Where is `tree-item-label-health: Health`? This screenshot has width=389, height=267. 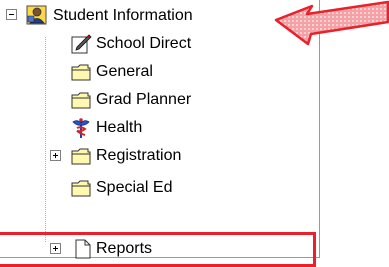
tree-item-label-health: Health is located at coordinates (119, 128).